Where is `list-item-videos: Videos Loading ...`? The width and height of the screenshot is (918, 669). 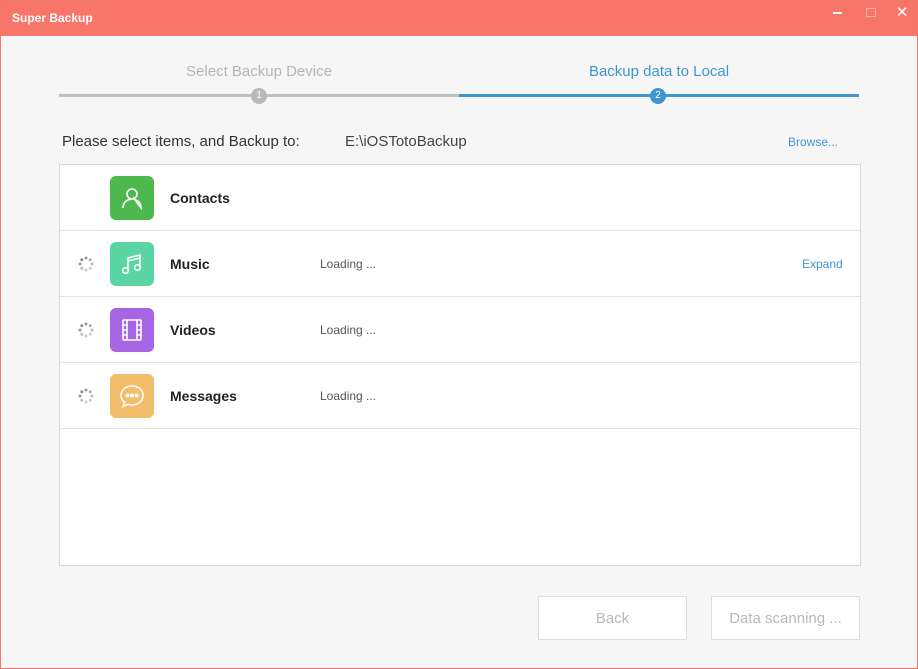
list-item-videos: Videos Loading ... is located at coordinates (460, 330).